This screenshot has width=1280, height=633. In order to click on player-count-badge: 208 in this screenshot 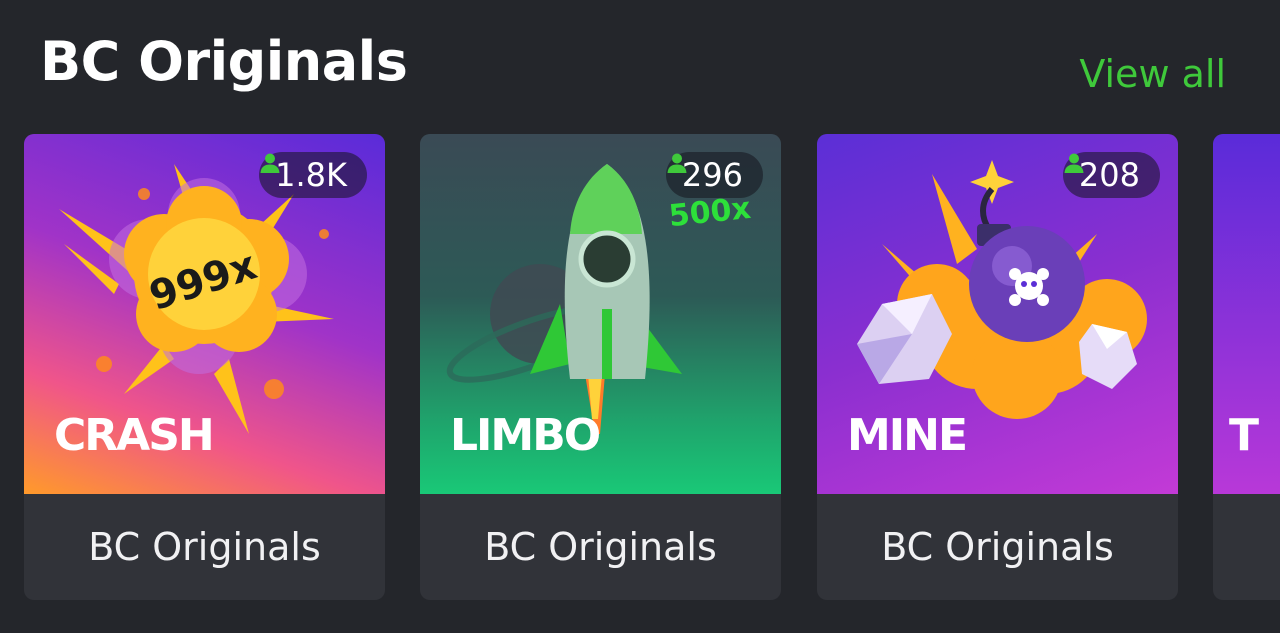, I will do `click(1111, 175)`.